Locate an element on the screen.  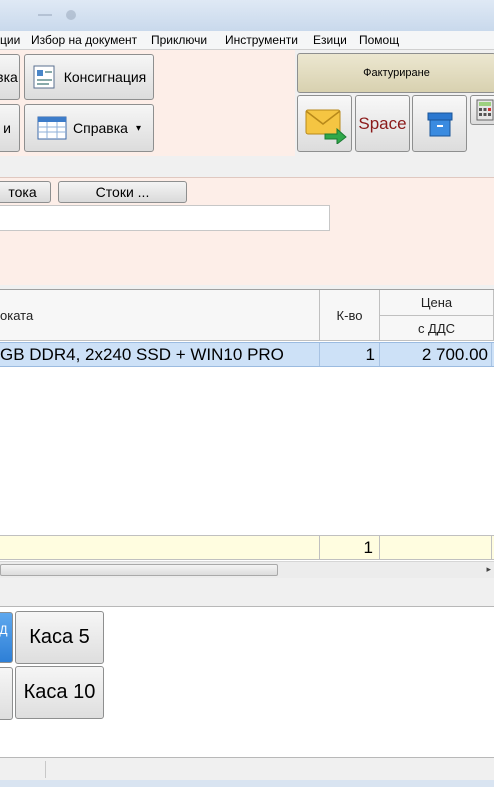
cash-register-5-button: Каса 5 is located at coordinates (59, 637).